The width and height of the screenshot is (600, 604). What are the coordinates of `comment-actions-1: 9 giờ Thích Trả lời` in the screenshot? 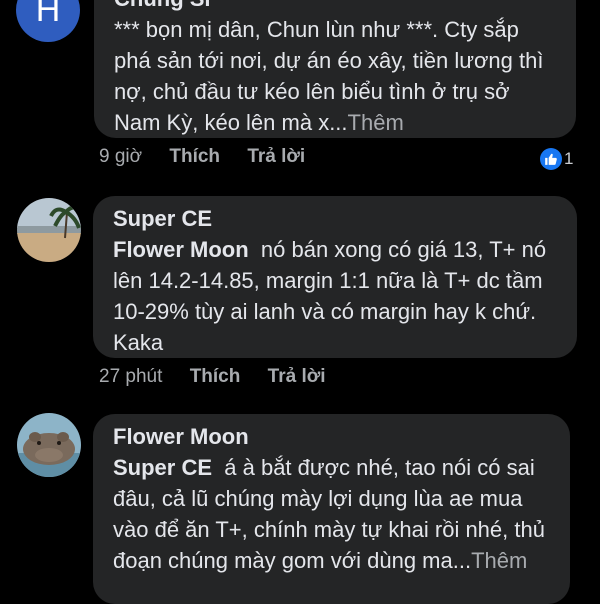 It's located at (213, 157).